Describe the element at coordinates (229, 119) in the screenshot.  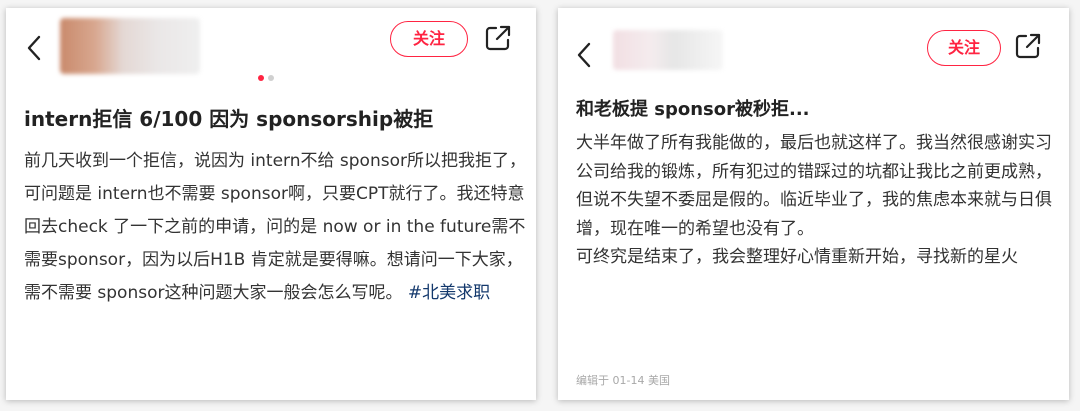
I see `post-title: intern拒信 6/100 因为 sponsorship被拒` at that location.